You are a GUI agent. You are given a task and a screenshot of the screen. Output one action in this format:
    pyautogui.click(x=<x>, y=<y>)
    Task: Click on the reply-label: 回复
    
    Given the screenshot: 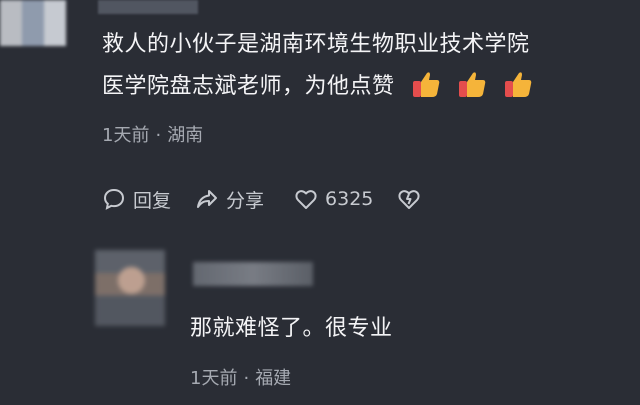 What is the action you would take?
    pyautogui.click(x=152, y=200)
    